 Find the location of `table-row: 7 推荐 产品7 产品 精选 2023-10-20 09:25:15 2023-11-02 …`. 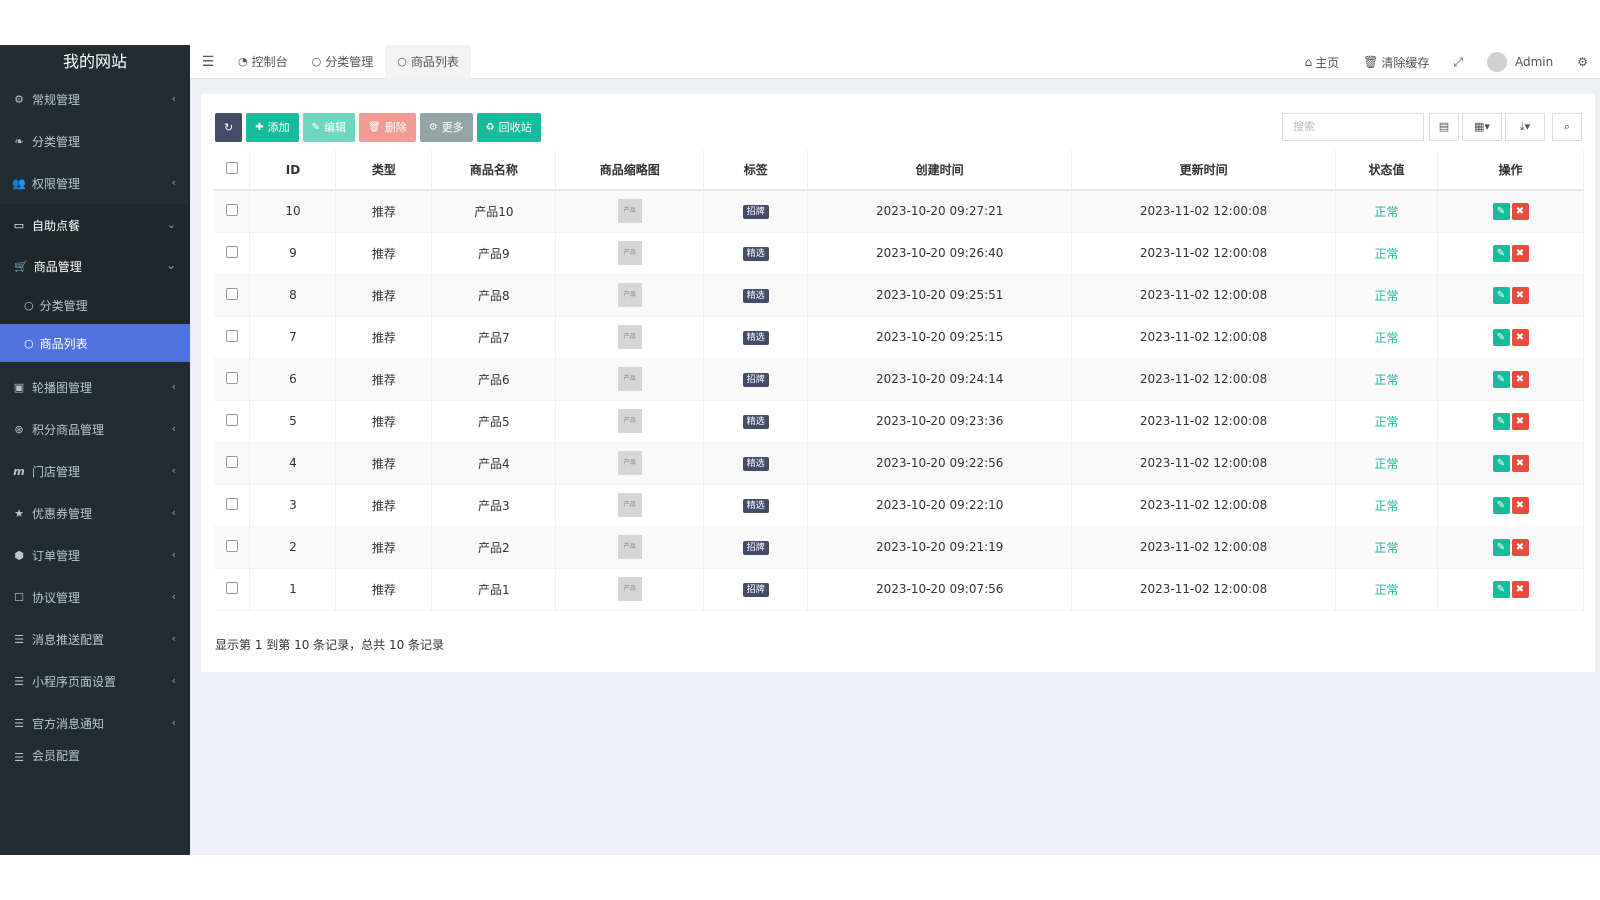

table-row: 7 推荐 产品7 产品 精选 2023-10-20 09:25:15 2023-11-02 … is located at coordinates (899, 337).